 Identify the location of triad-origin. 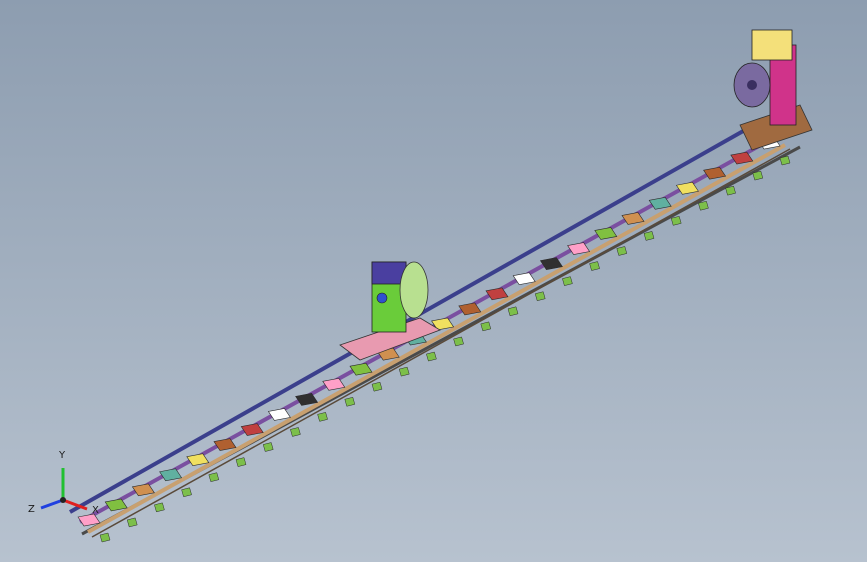
(63, 500).